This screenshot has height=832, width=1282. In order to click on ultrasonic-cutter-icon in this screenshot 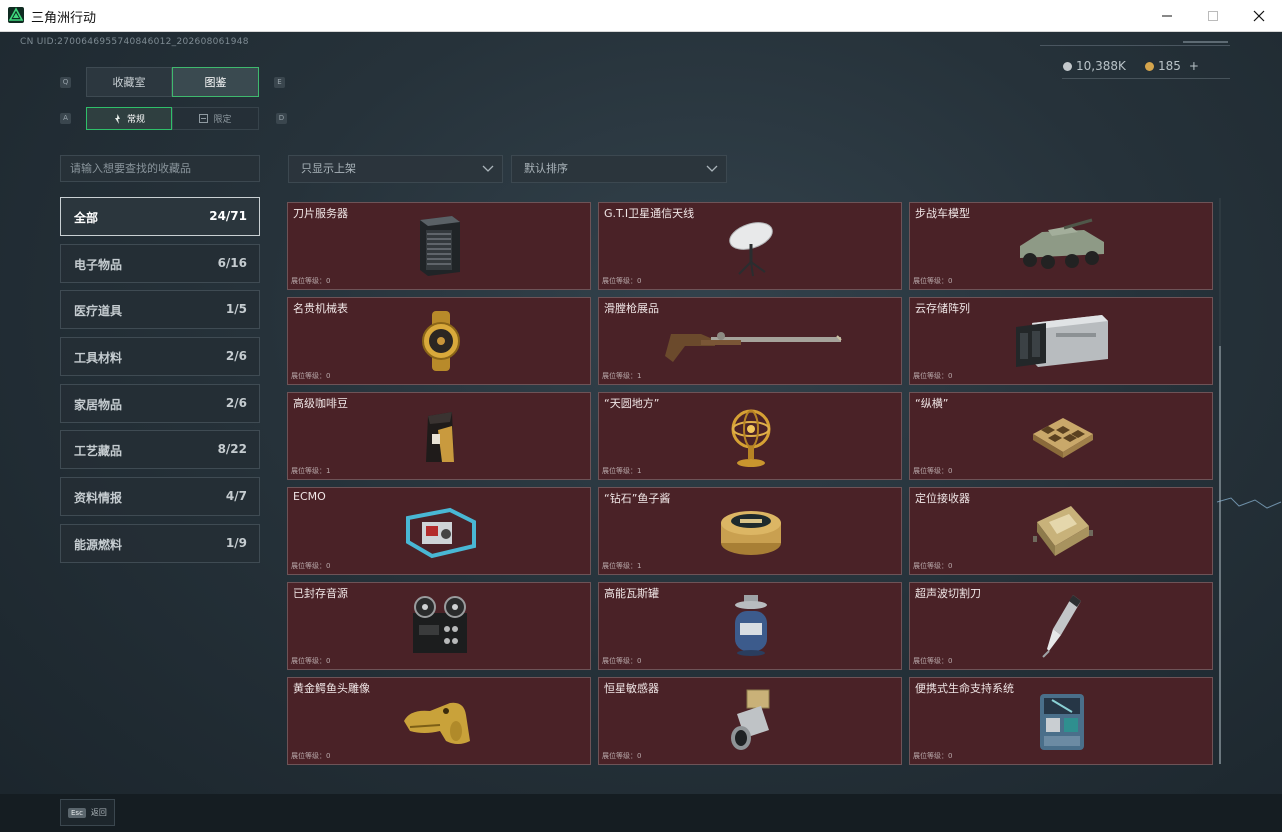, I will do `click(1062, 626)`.